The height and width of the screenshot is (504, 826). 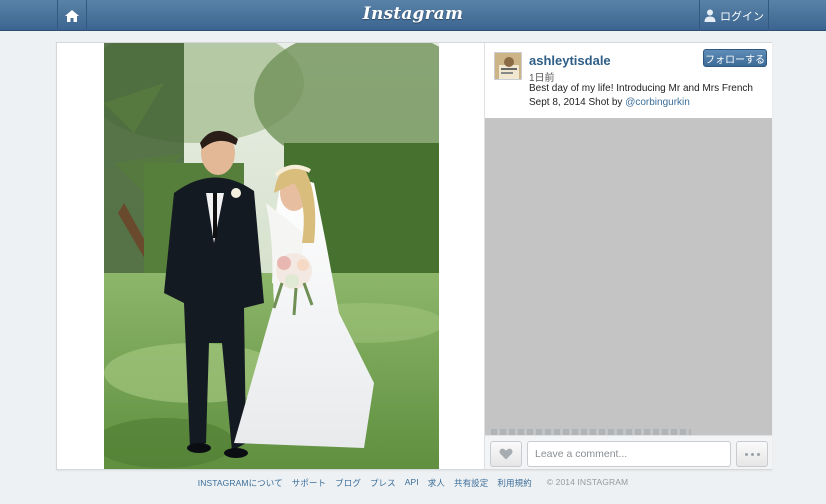 I want to click on caption-credit: Sept 8, 2014 Shot by @corbingurkin, so click(x=647, y=103).